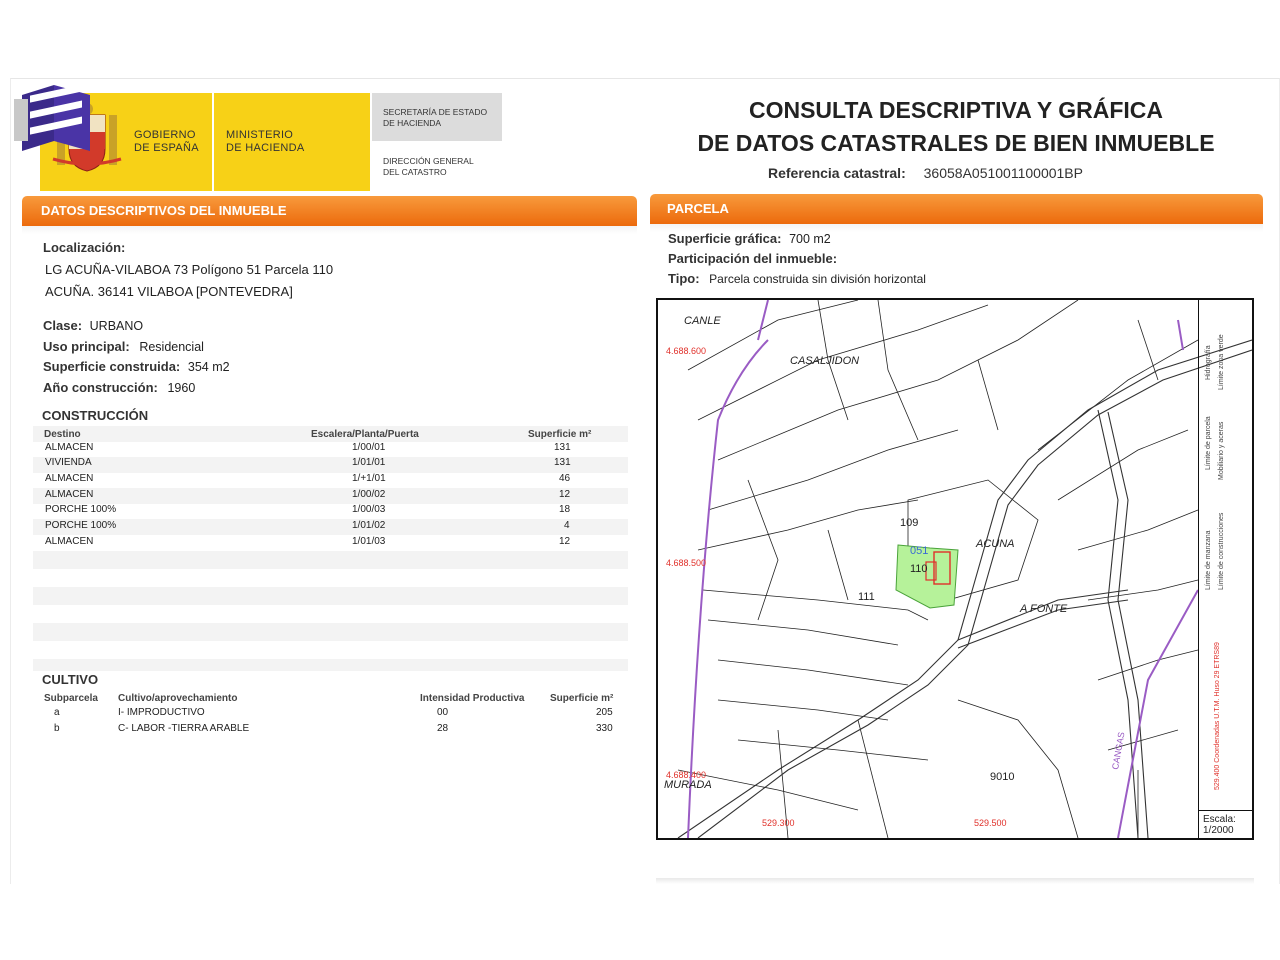  I want to click on map-label-afonte: A FONTE, so click(1043, 609).